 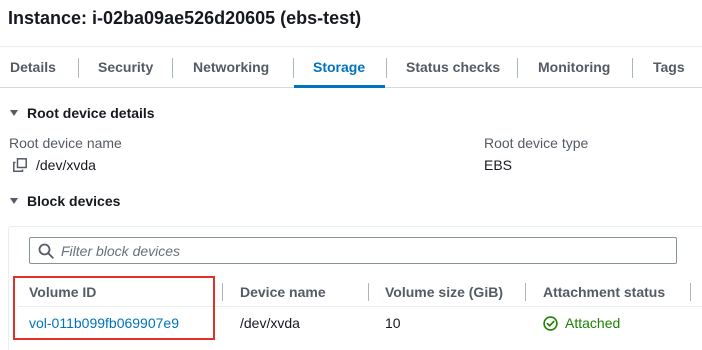 What do you see at coordinates (62, 292) in the screenshot?
I see `column-header-volume-id: Volume ID` at bounding box center [62, 292].